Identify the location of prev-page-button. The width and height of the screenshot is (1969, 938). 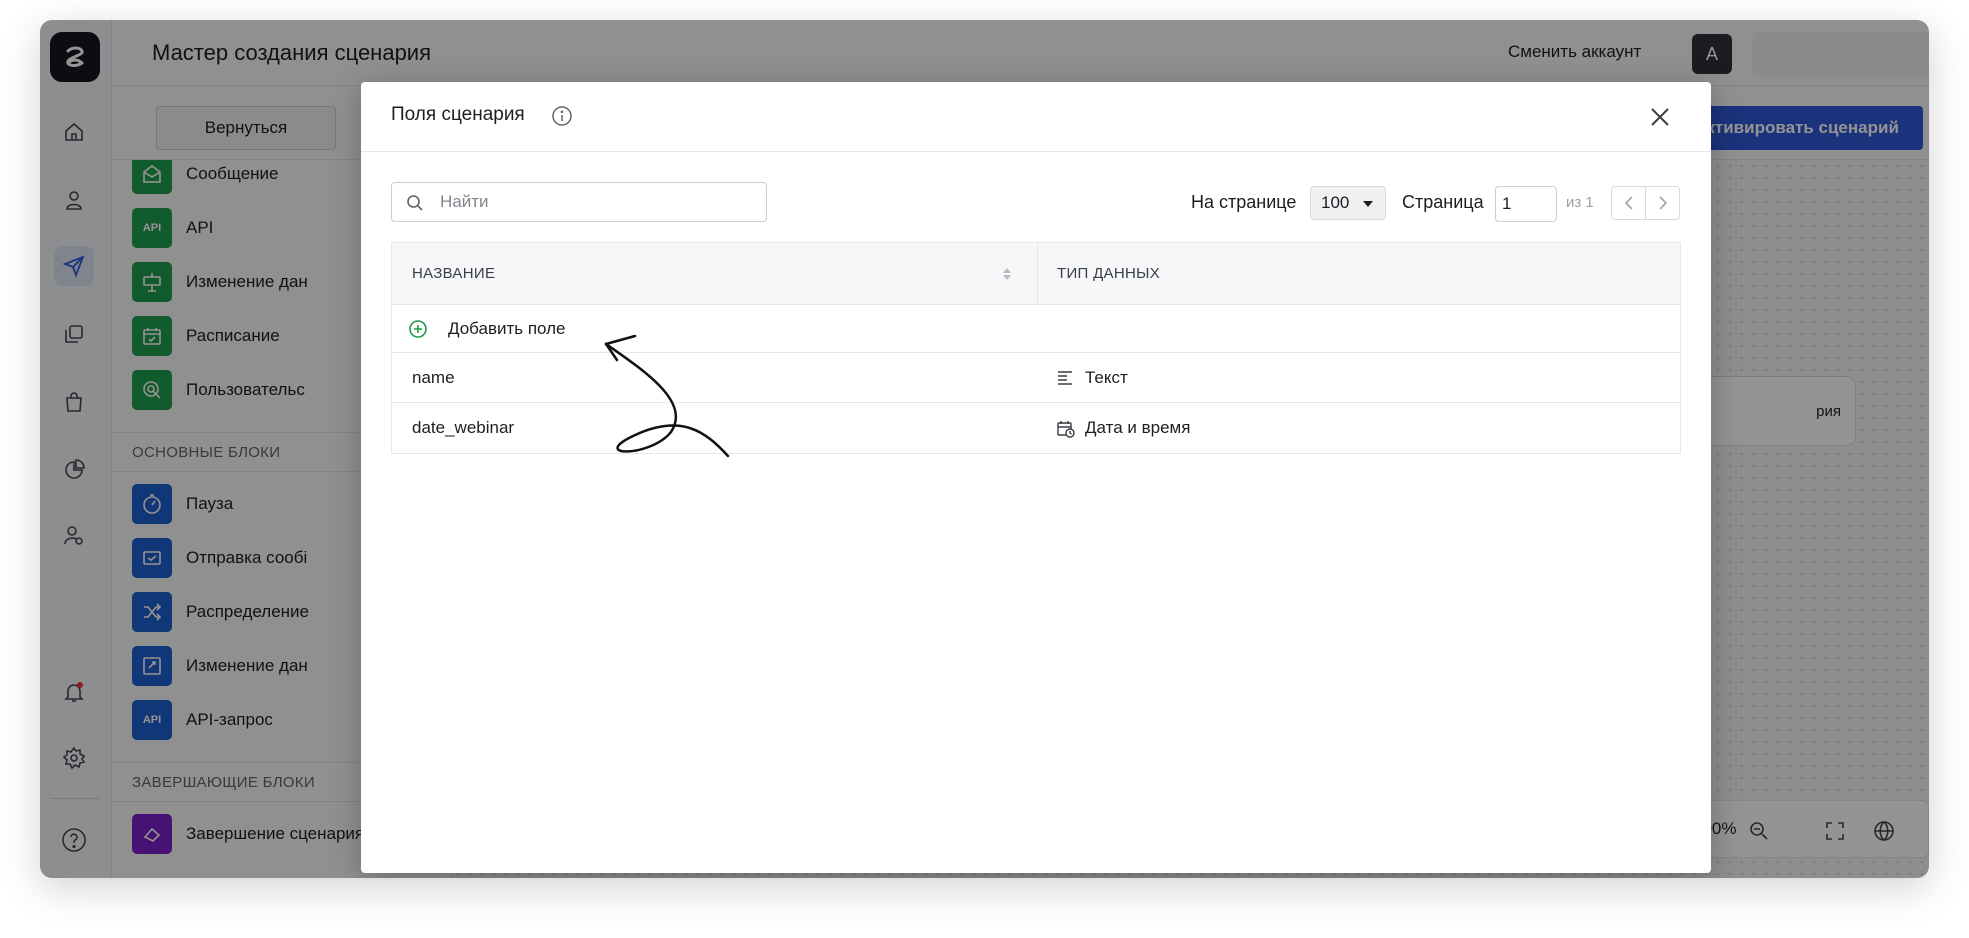
(1628, 203).